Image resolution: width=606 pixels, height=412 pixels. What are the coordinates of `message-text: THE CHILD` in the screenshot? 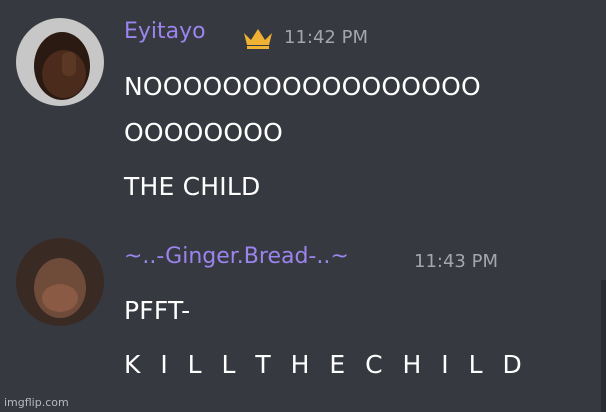 It's located at (192, 186).